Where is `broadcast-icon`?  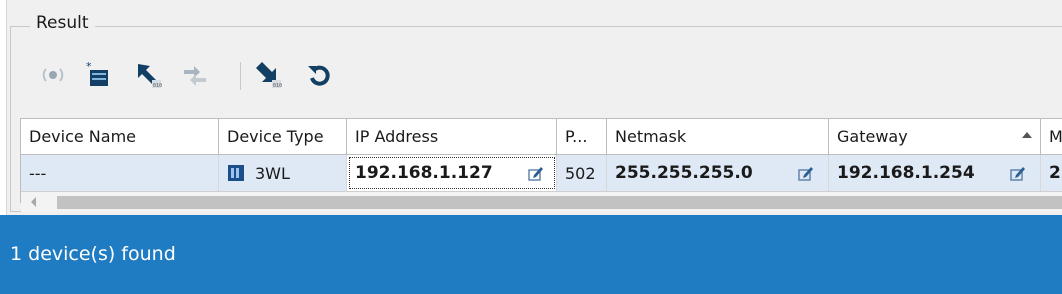 broadcast-icon is located at coordinates (53, 75).